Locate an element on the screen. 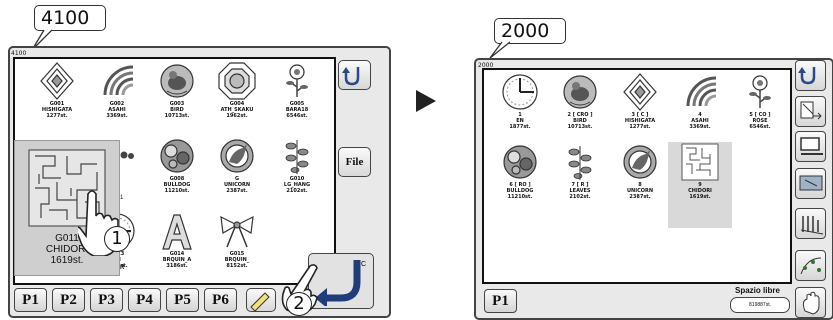 The image size is (833, 320). pattern-item: 6 [ RO ] BULLDOG 11210st. is located at coordinates (520, 185).